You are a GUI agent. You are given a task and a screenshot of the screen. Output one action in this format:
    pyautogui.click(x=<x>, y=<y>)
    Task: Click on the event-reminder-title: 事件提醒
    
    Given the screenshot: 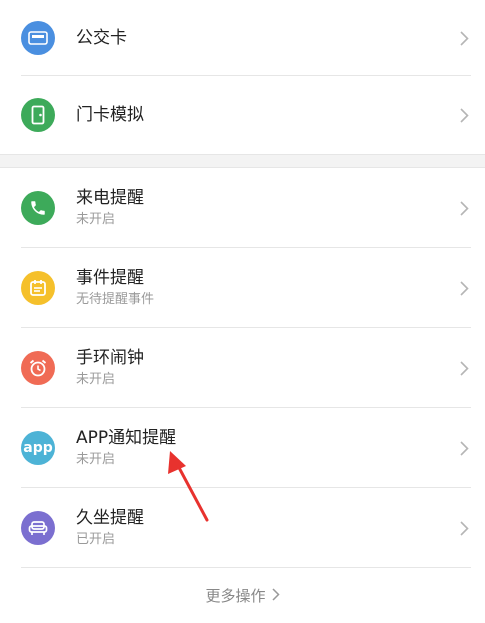 What is the action you would take?
    pyautogui.click(x=110, y=278)
    